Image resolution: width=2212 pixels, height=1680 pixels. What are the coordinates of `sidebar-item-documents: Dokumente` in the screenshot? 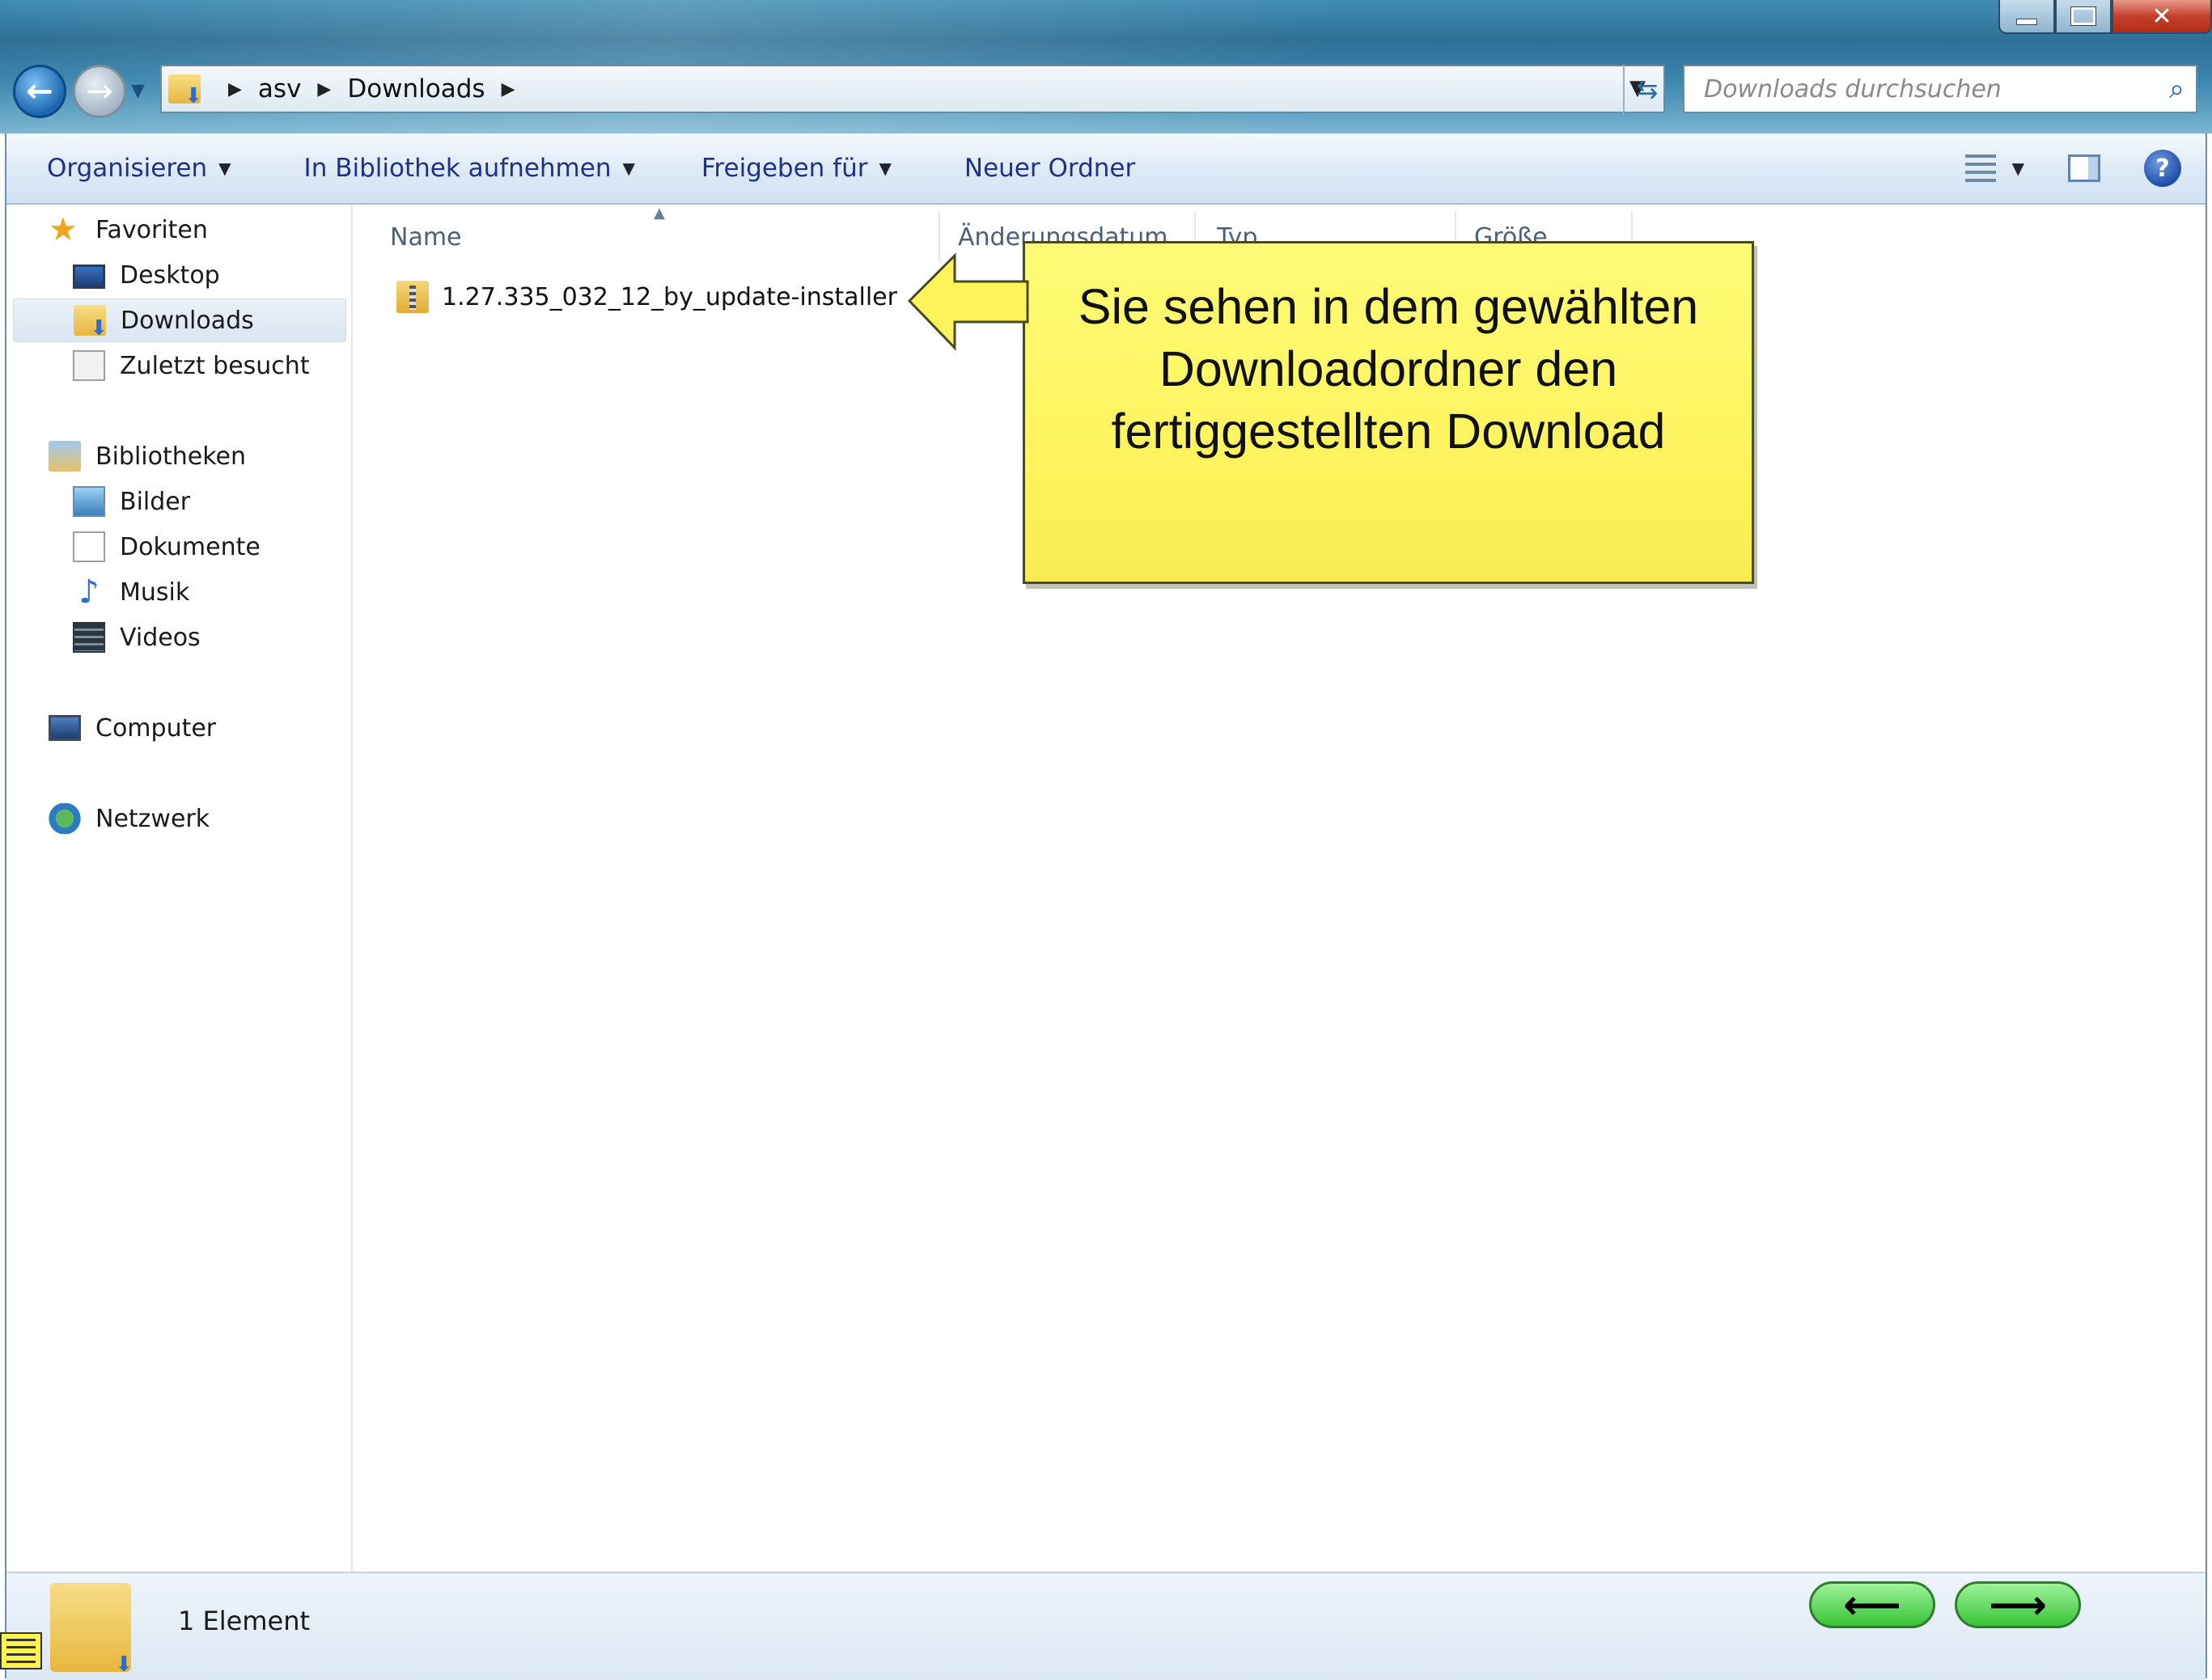 It's located at (167, 547).